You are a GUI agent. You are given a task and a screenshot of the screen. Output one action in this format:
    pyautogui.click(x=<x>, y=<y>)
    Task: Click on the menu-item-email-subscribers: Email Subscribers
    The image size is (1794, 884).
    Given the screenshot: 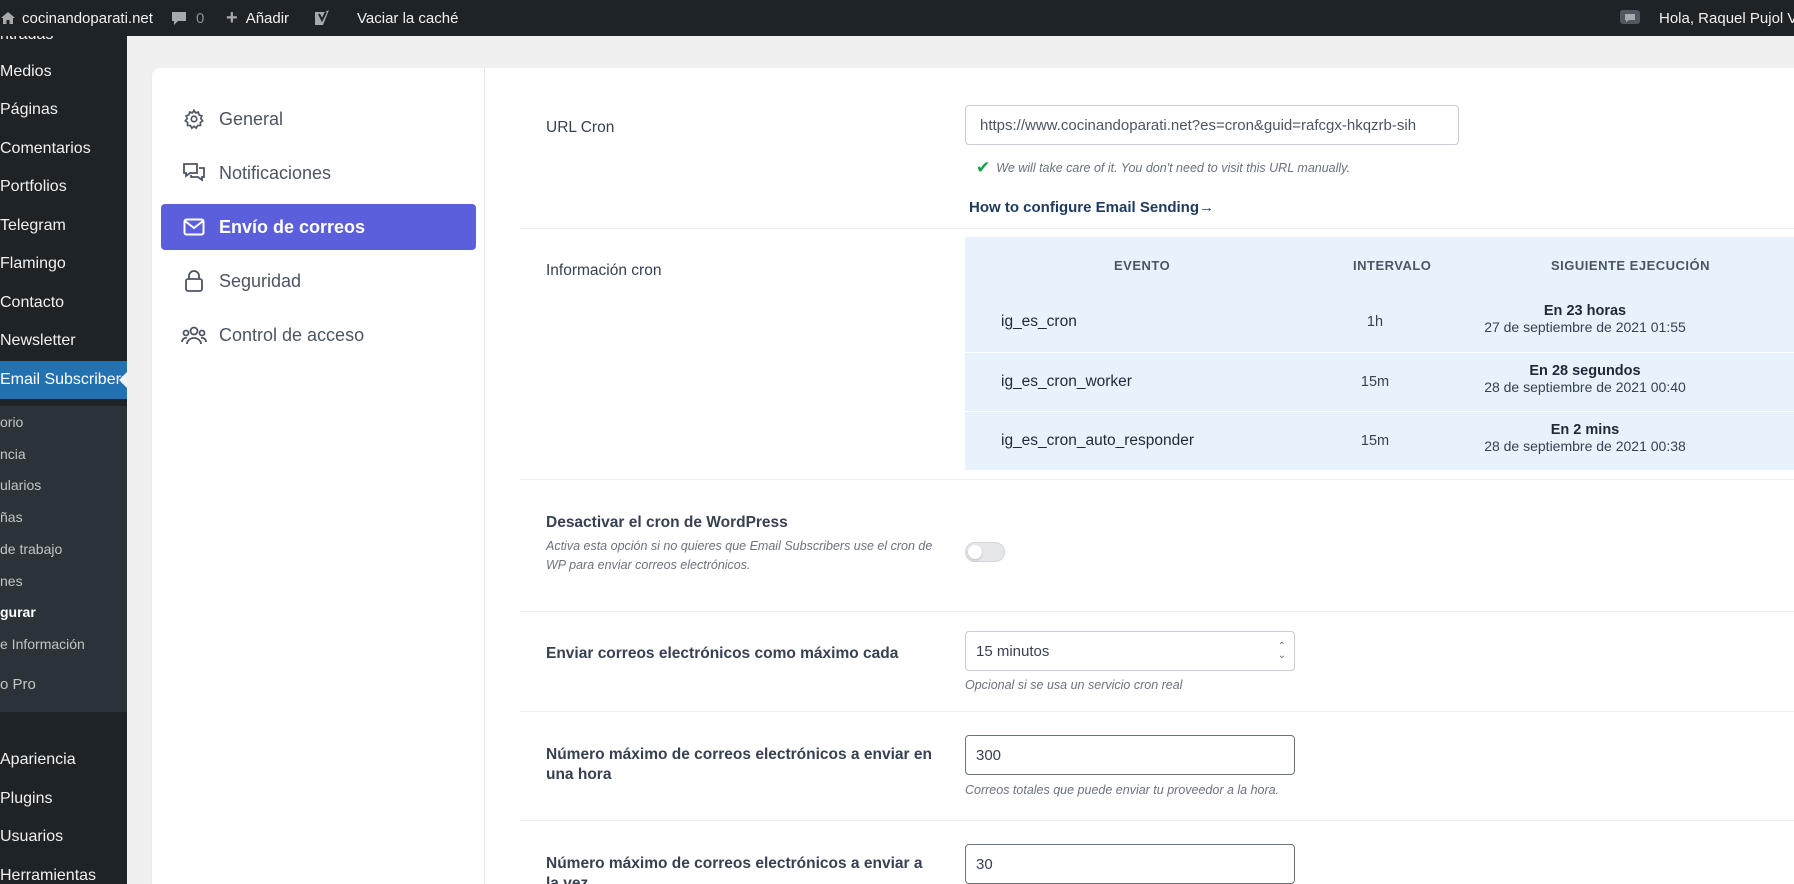 What is the action you would take?
    pyautogui.click(x=63, y=380)
    